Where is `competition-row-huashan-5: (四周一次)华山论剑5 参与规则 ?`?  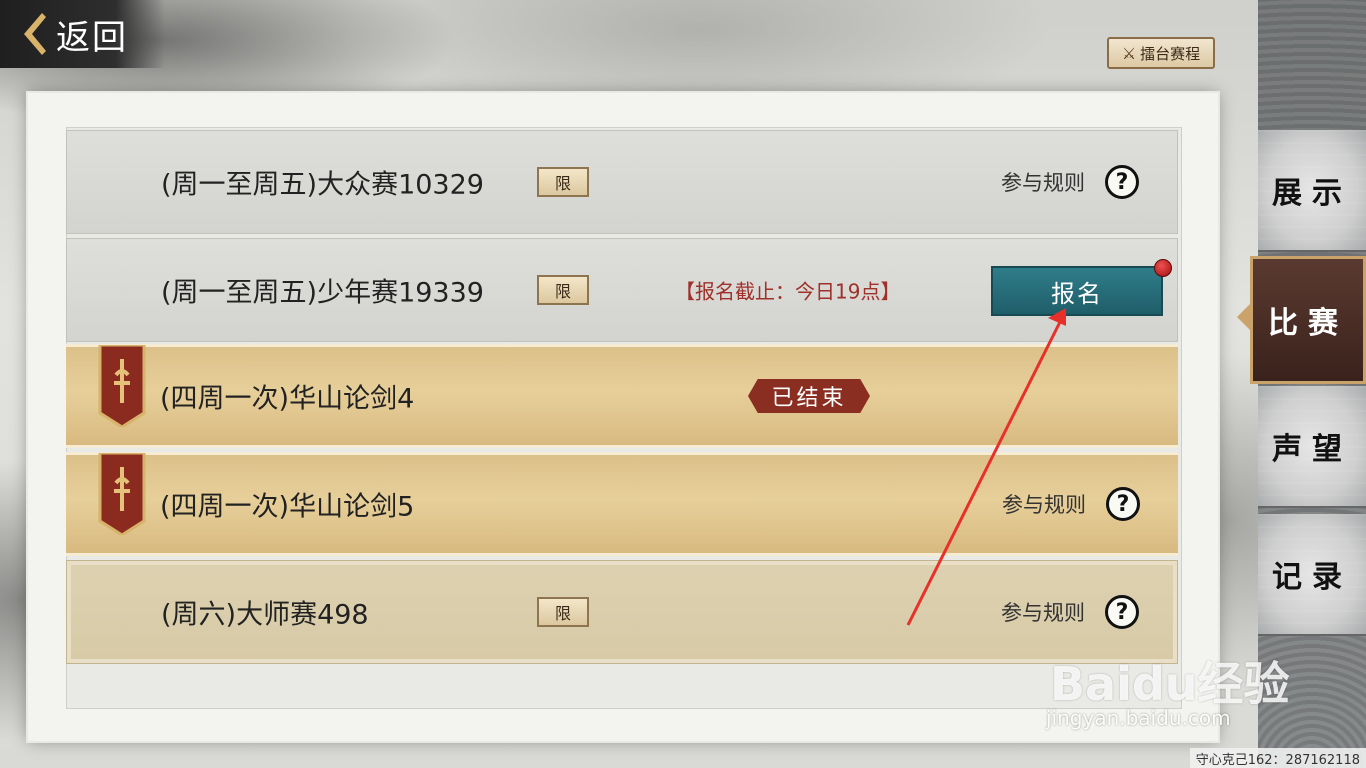 competition-row-huashan-5: (四周一次)华山论剑5 参与规则 ? is located at coordinates (622, 504).